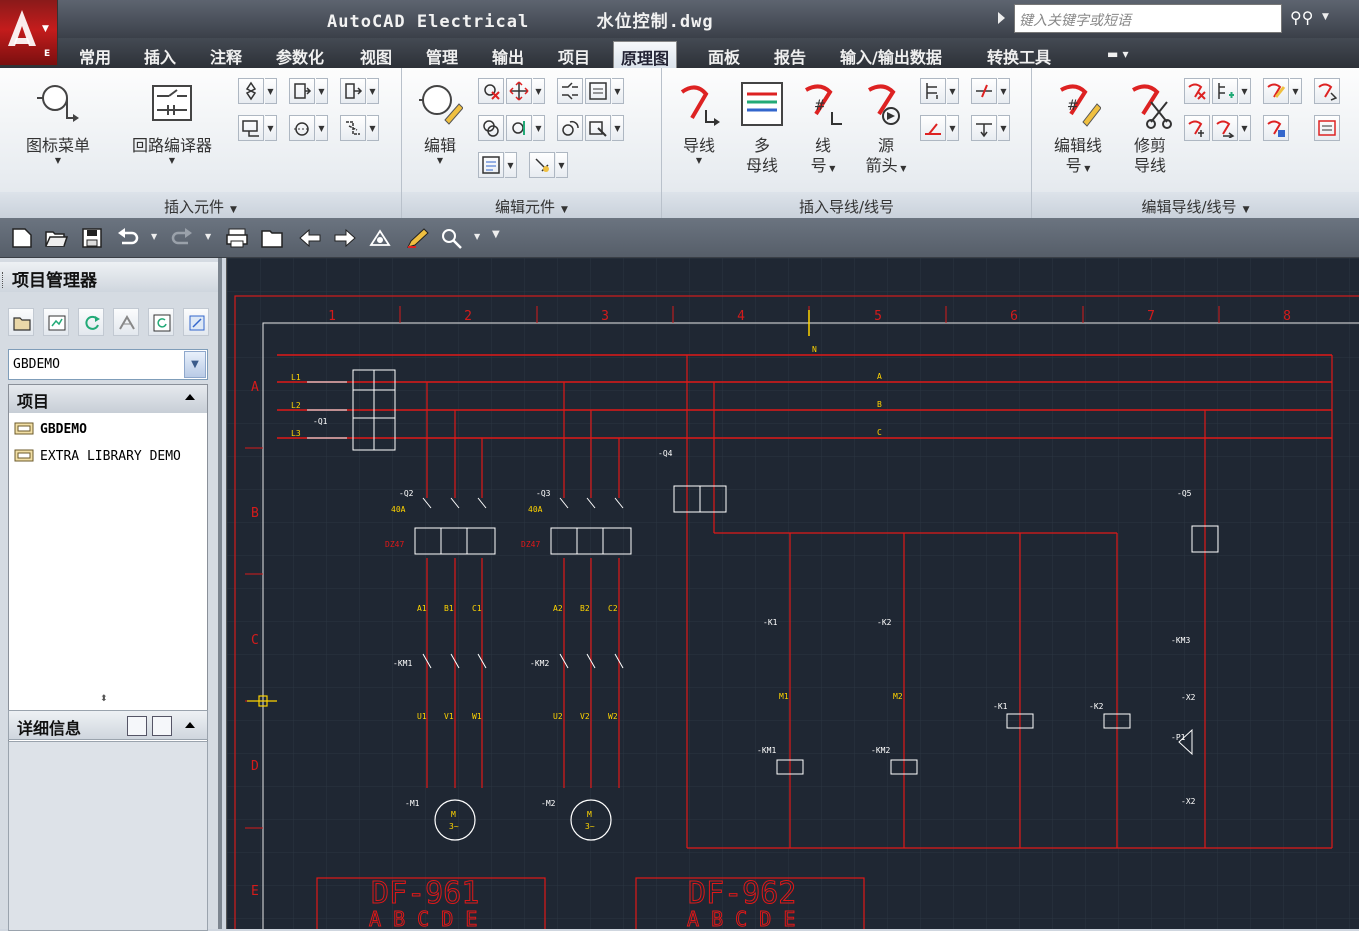 The image size is (1359, 931). What do you see at coordinates (58, 123) in the screenshot?
I see `icon-menu-button: 图标菜单 ▼` at bounding box center [58, 123].